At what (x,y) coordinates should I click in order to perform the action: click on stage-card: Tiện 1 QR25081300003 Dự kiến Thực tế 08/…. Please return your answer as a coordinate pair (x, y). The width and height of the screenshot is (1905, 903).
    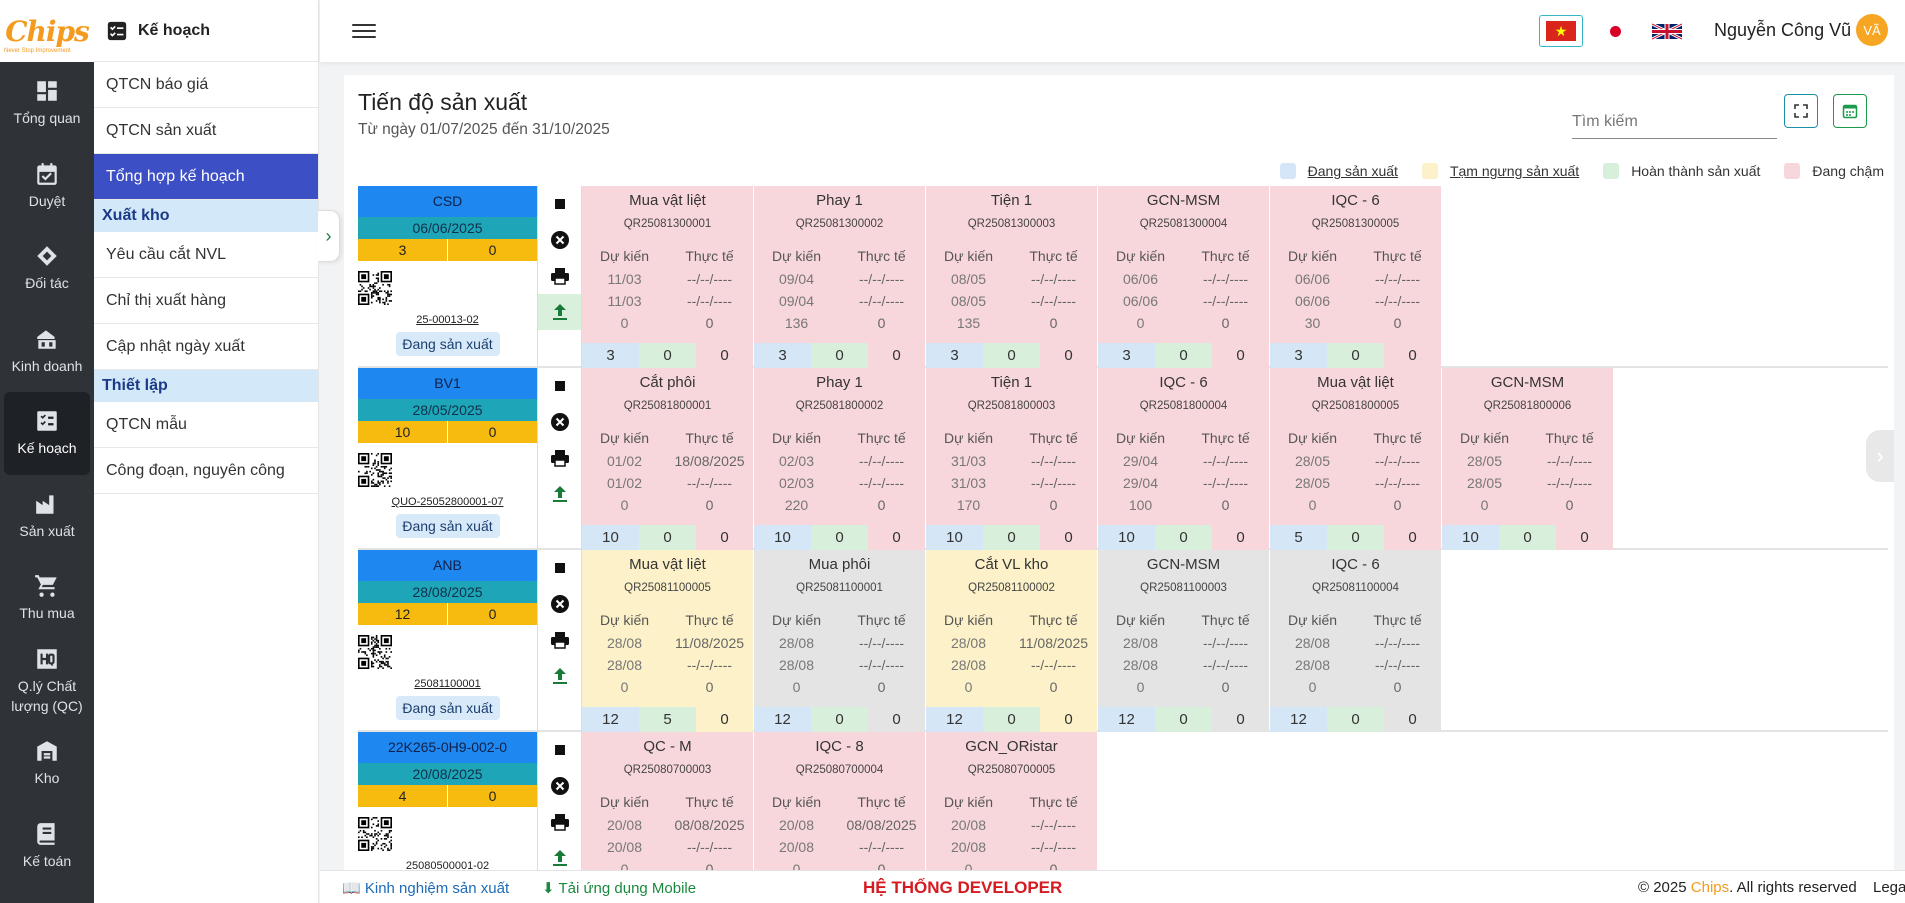
    Looking at the image, I should click on (1011, 277).